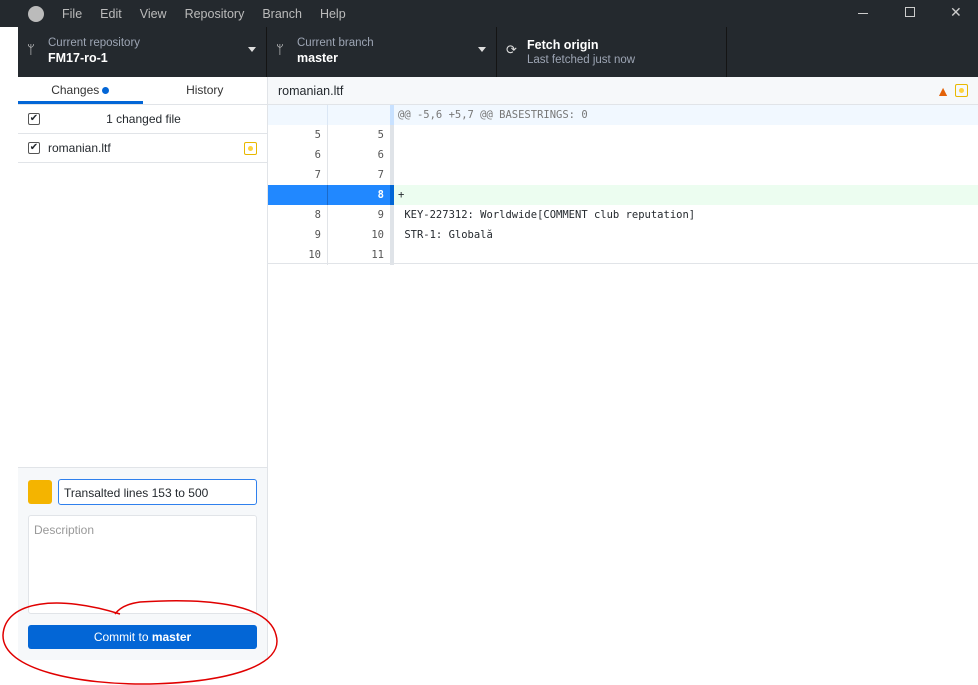 The height and width of the screenshot is (685, 978). I want to click on commit-summary-input: Transalted lines 153 to 500, so click(157, 492).